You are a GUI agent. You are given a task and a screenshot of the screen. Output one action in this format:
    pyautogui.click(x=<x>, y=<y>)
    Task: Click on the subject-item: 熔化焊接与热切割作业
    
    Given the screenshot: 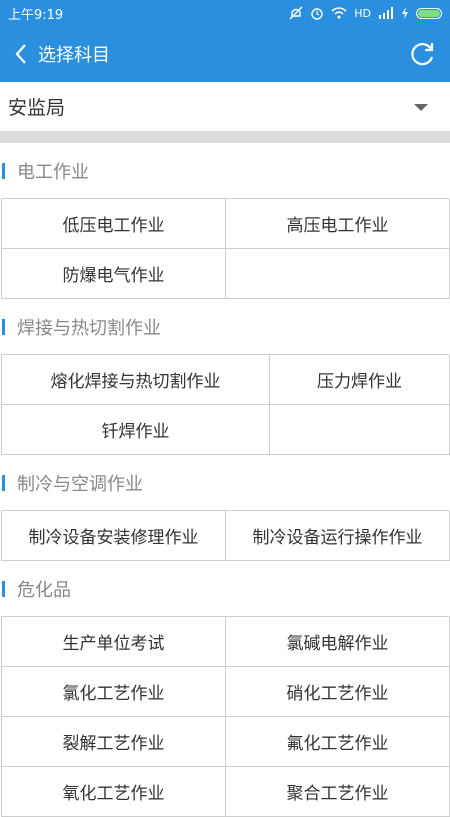 What is the action you would take?
    pyautogui.click(x=136, y=380)
    